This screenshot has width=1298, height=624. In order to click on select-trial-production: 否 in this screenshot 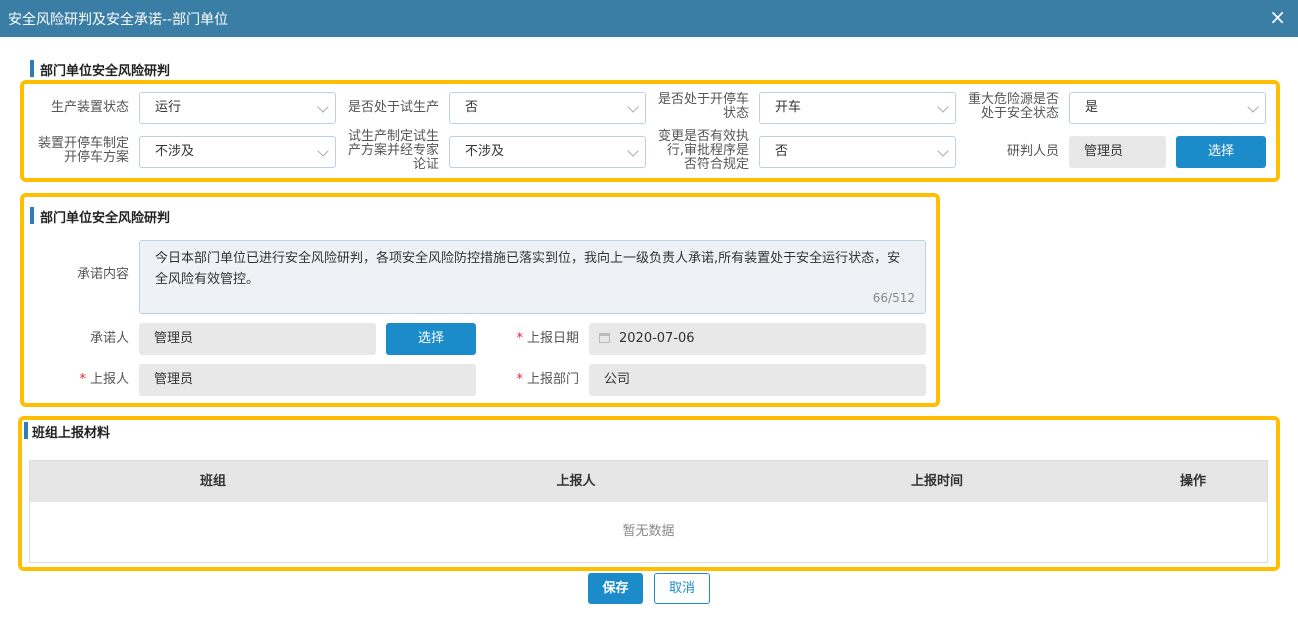, I will do `click(547, 108)`.